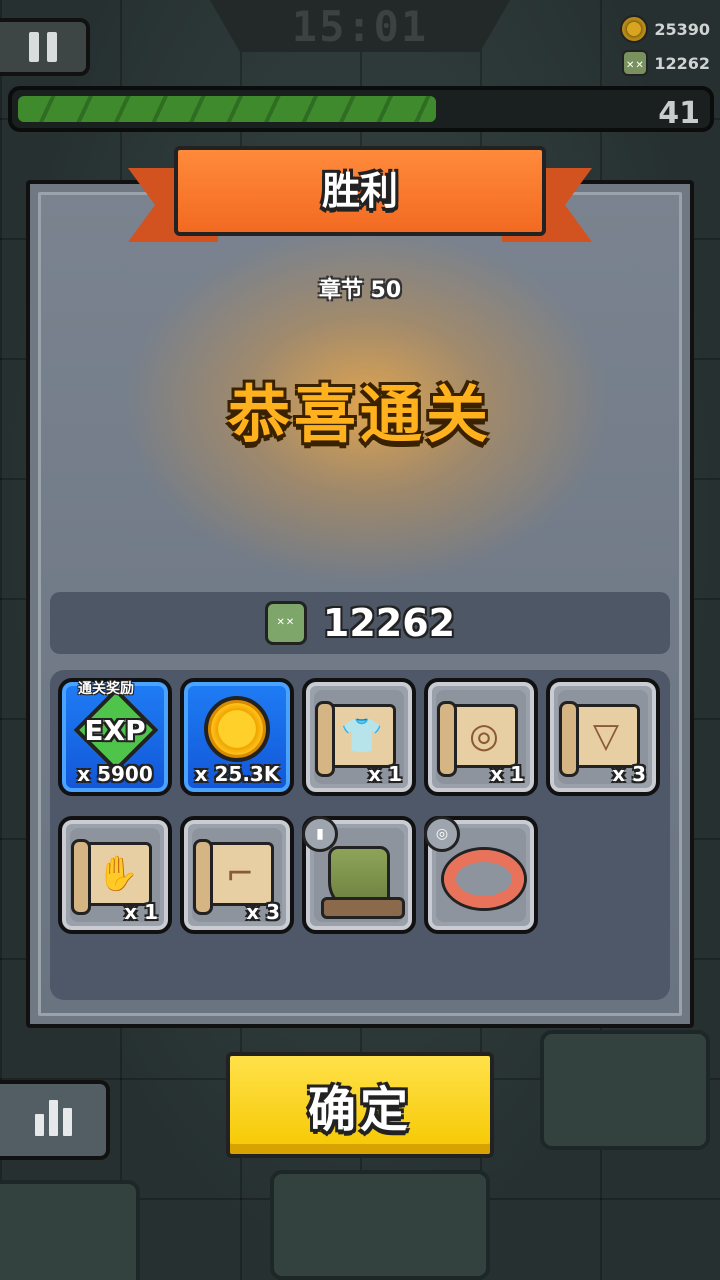 This screenshot has height=1280, width=720. I want to click on reward-quantity: x 25.3K, so click(237, 774).